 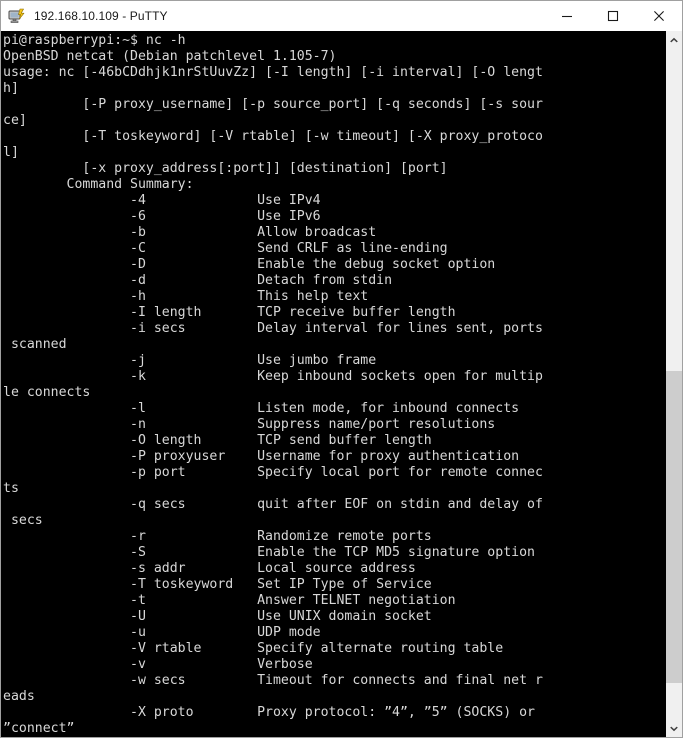 What do you see at coordinates (341, 16) in the screenshot?
I see `title-bar: 192.168.10.109 - PuTTY` at bounding box center [341, 16].